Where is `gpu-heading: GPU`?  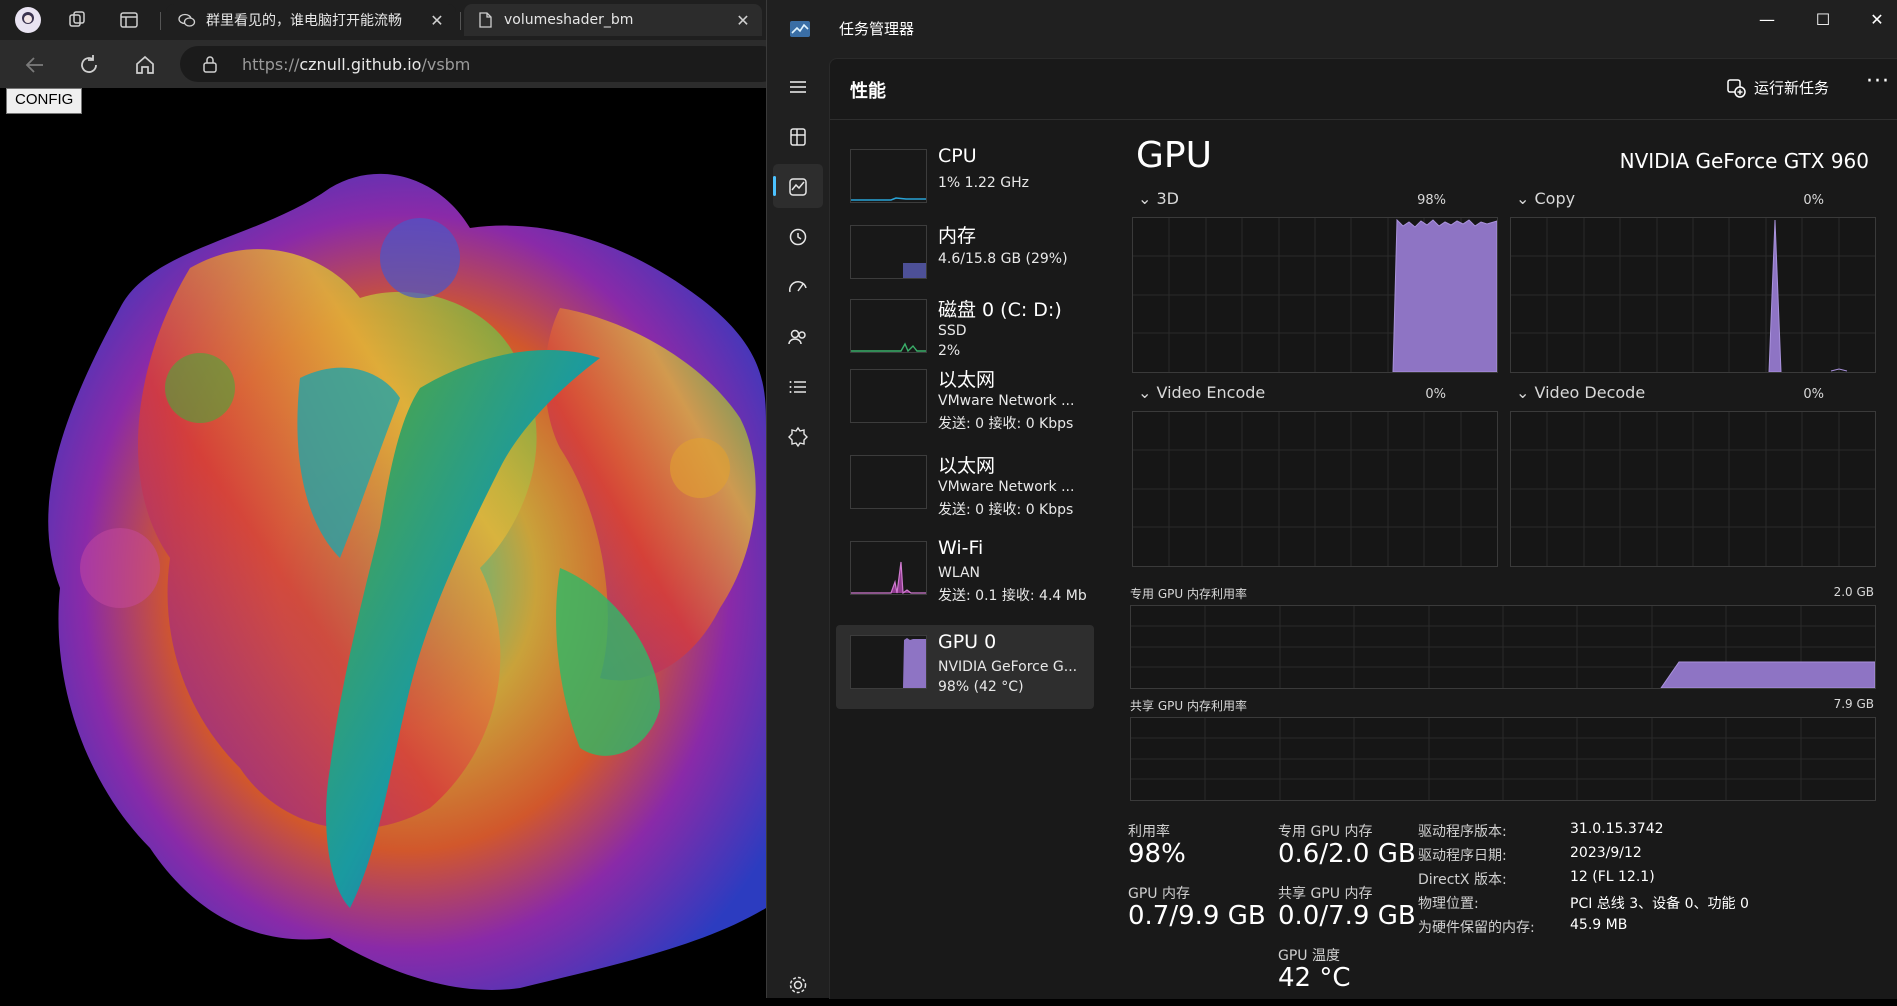 gpu-heading: GPU is located at coordinates (1174, 155).